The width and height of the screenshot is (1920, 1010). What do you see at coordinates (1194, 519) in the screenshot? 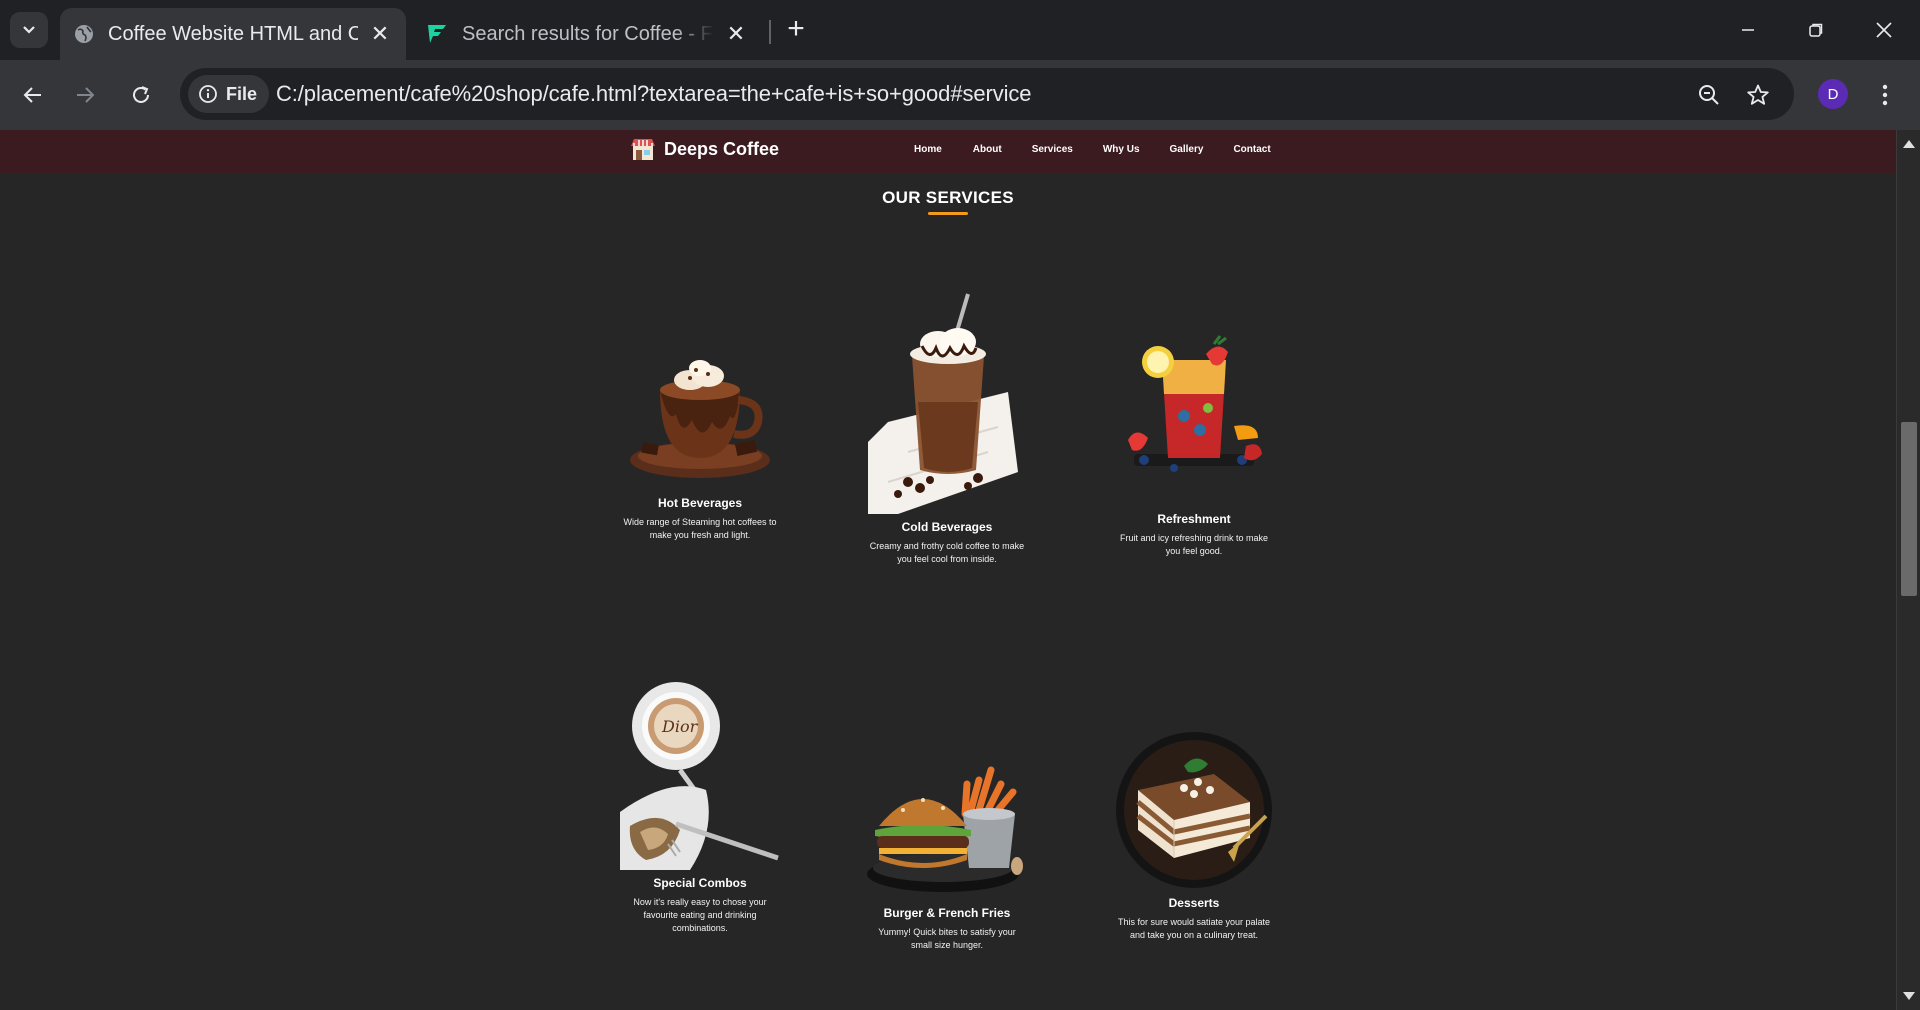
I see `service-title: Refreshment` at bounding box center [1194, 519].